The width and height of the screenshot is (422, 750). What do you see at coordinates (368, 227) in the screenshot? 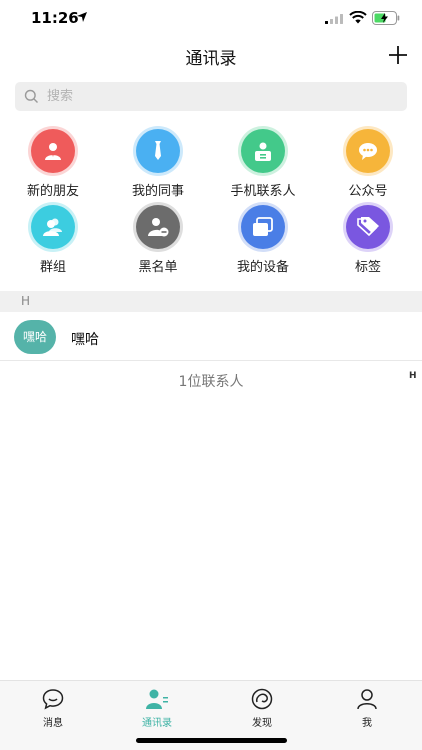
I see `tag-icon` at bounding box center [368, 227].